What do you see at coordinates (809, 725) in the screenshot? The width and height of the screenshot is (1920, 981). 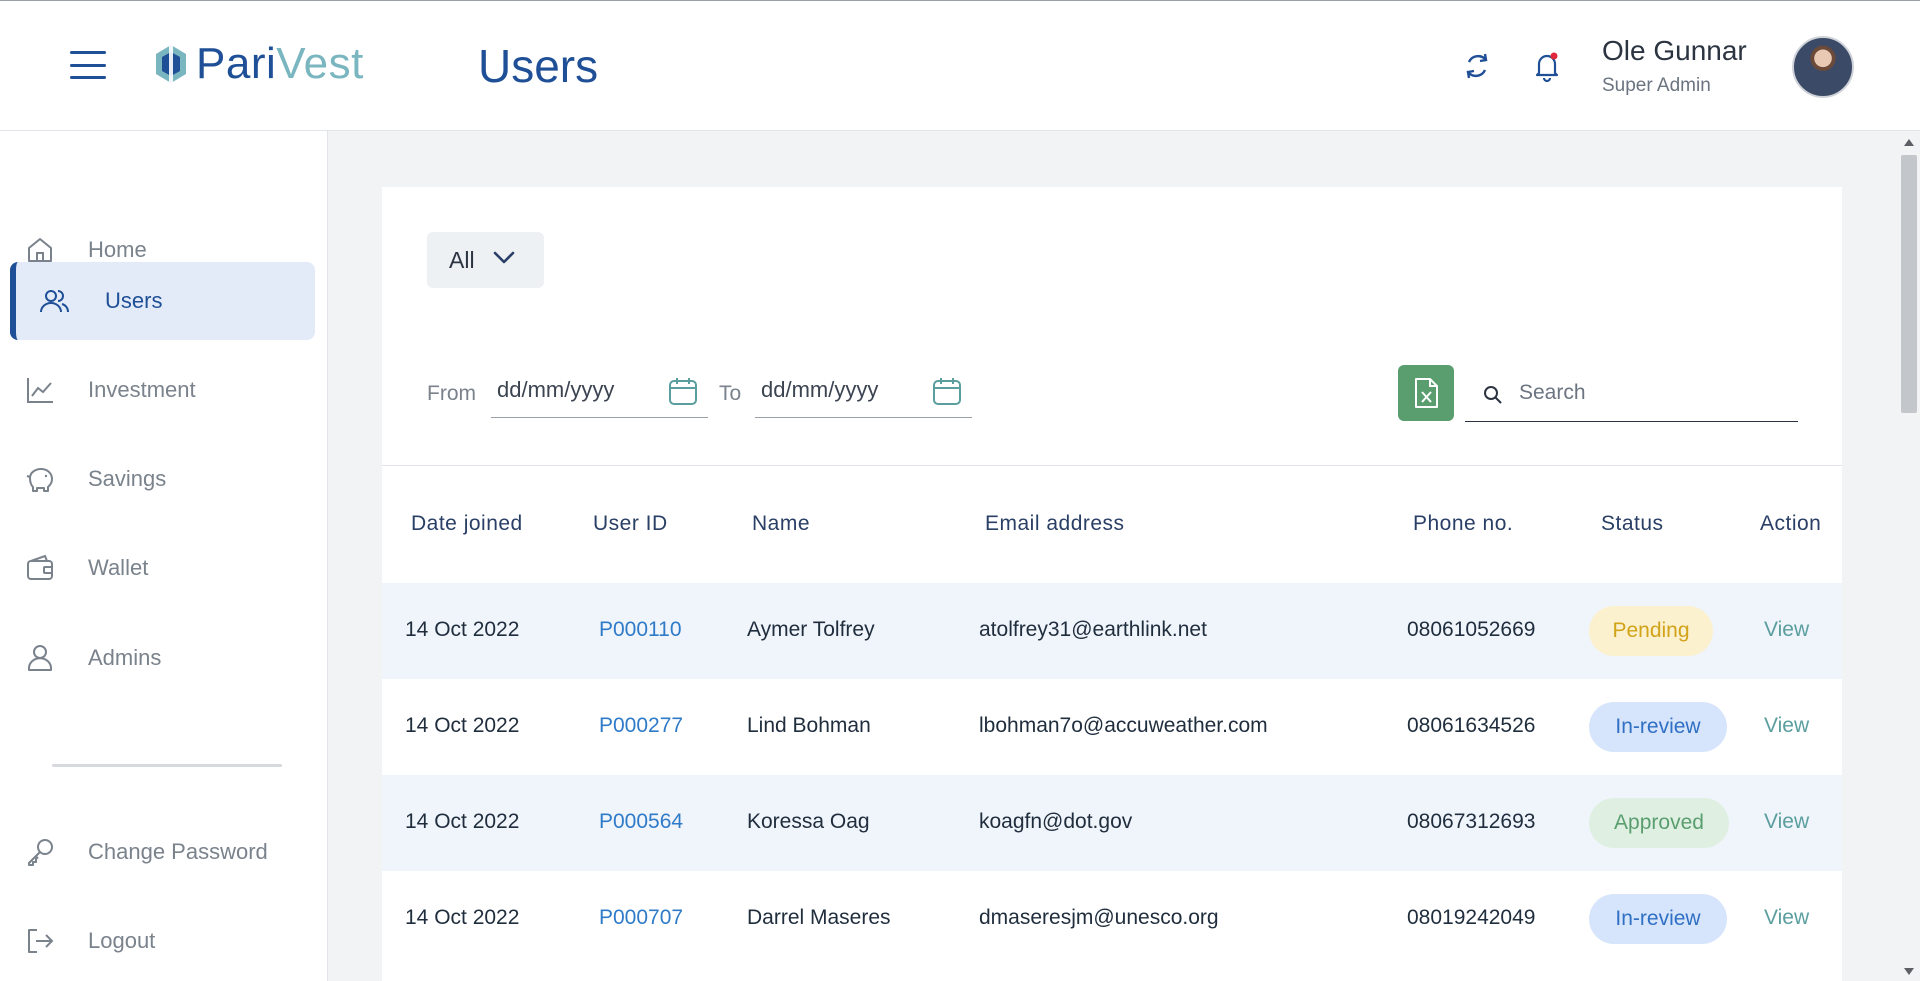 I see `cell-name: Lind Bohman` at bounding box center [809, 725].